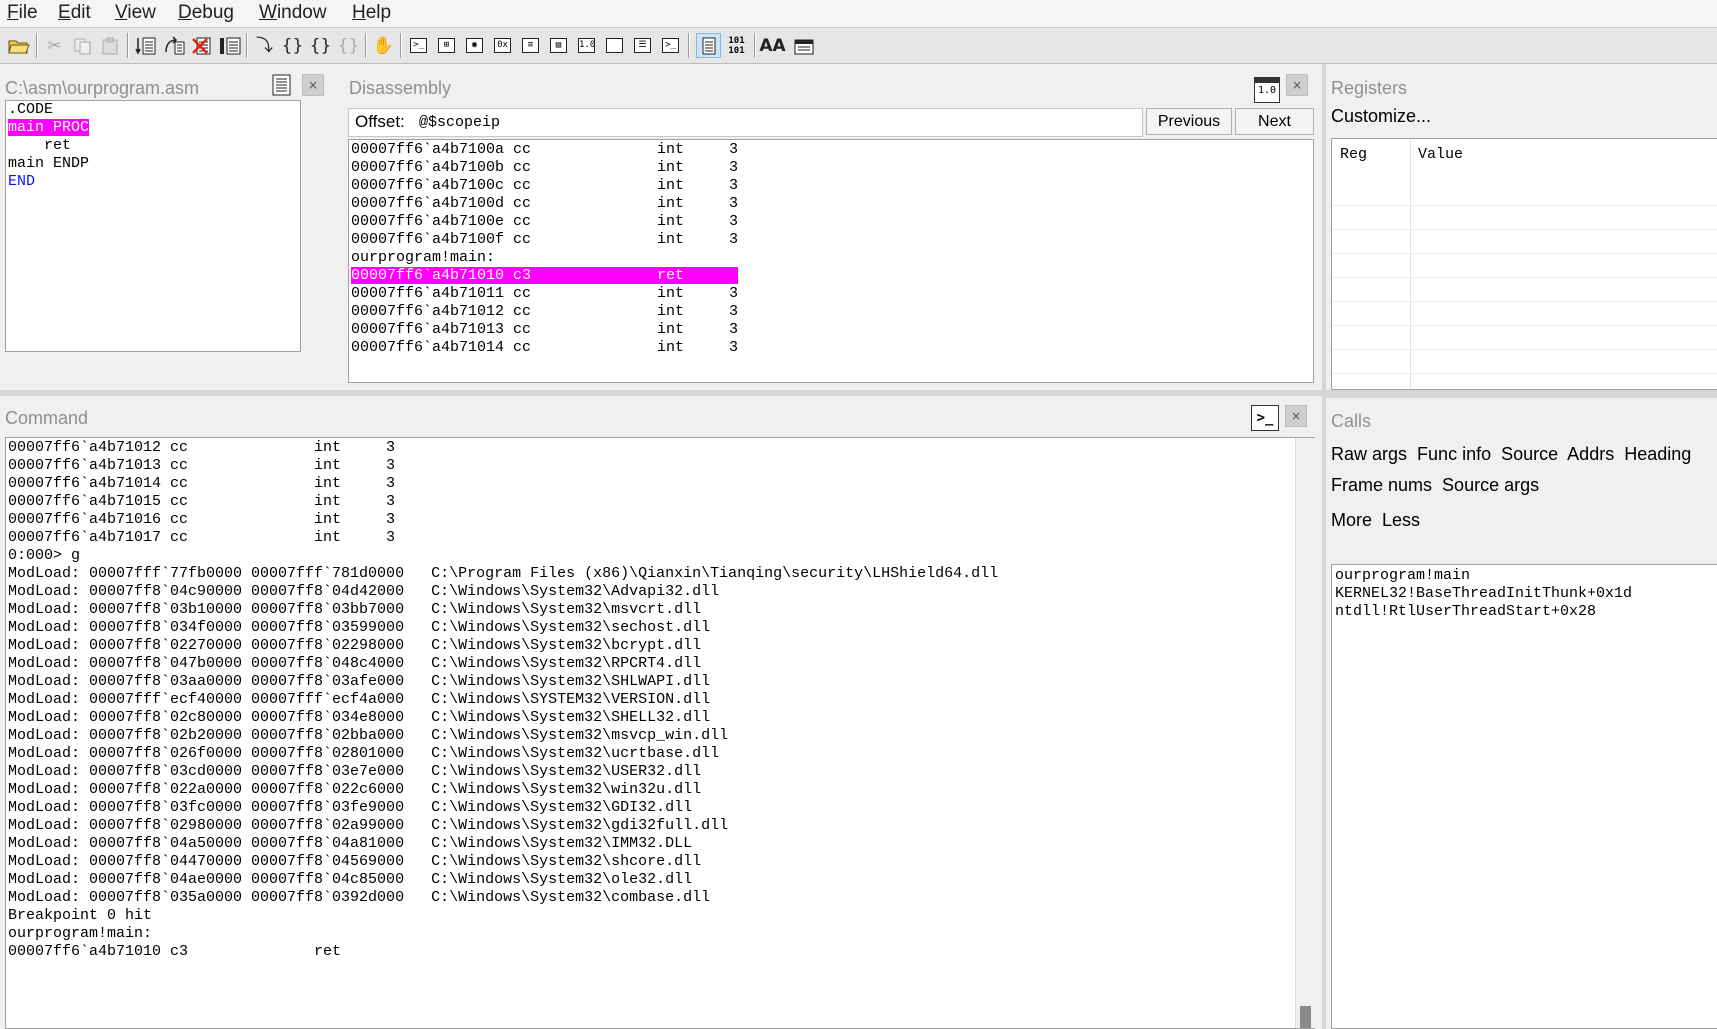  What do you see at coordinates (80, 915) in the screenshot?
I see `command-line: Breakpoint 0 hit` at bounding box center [80, 915].